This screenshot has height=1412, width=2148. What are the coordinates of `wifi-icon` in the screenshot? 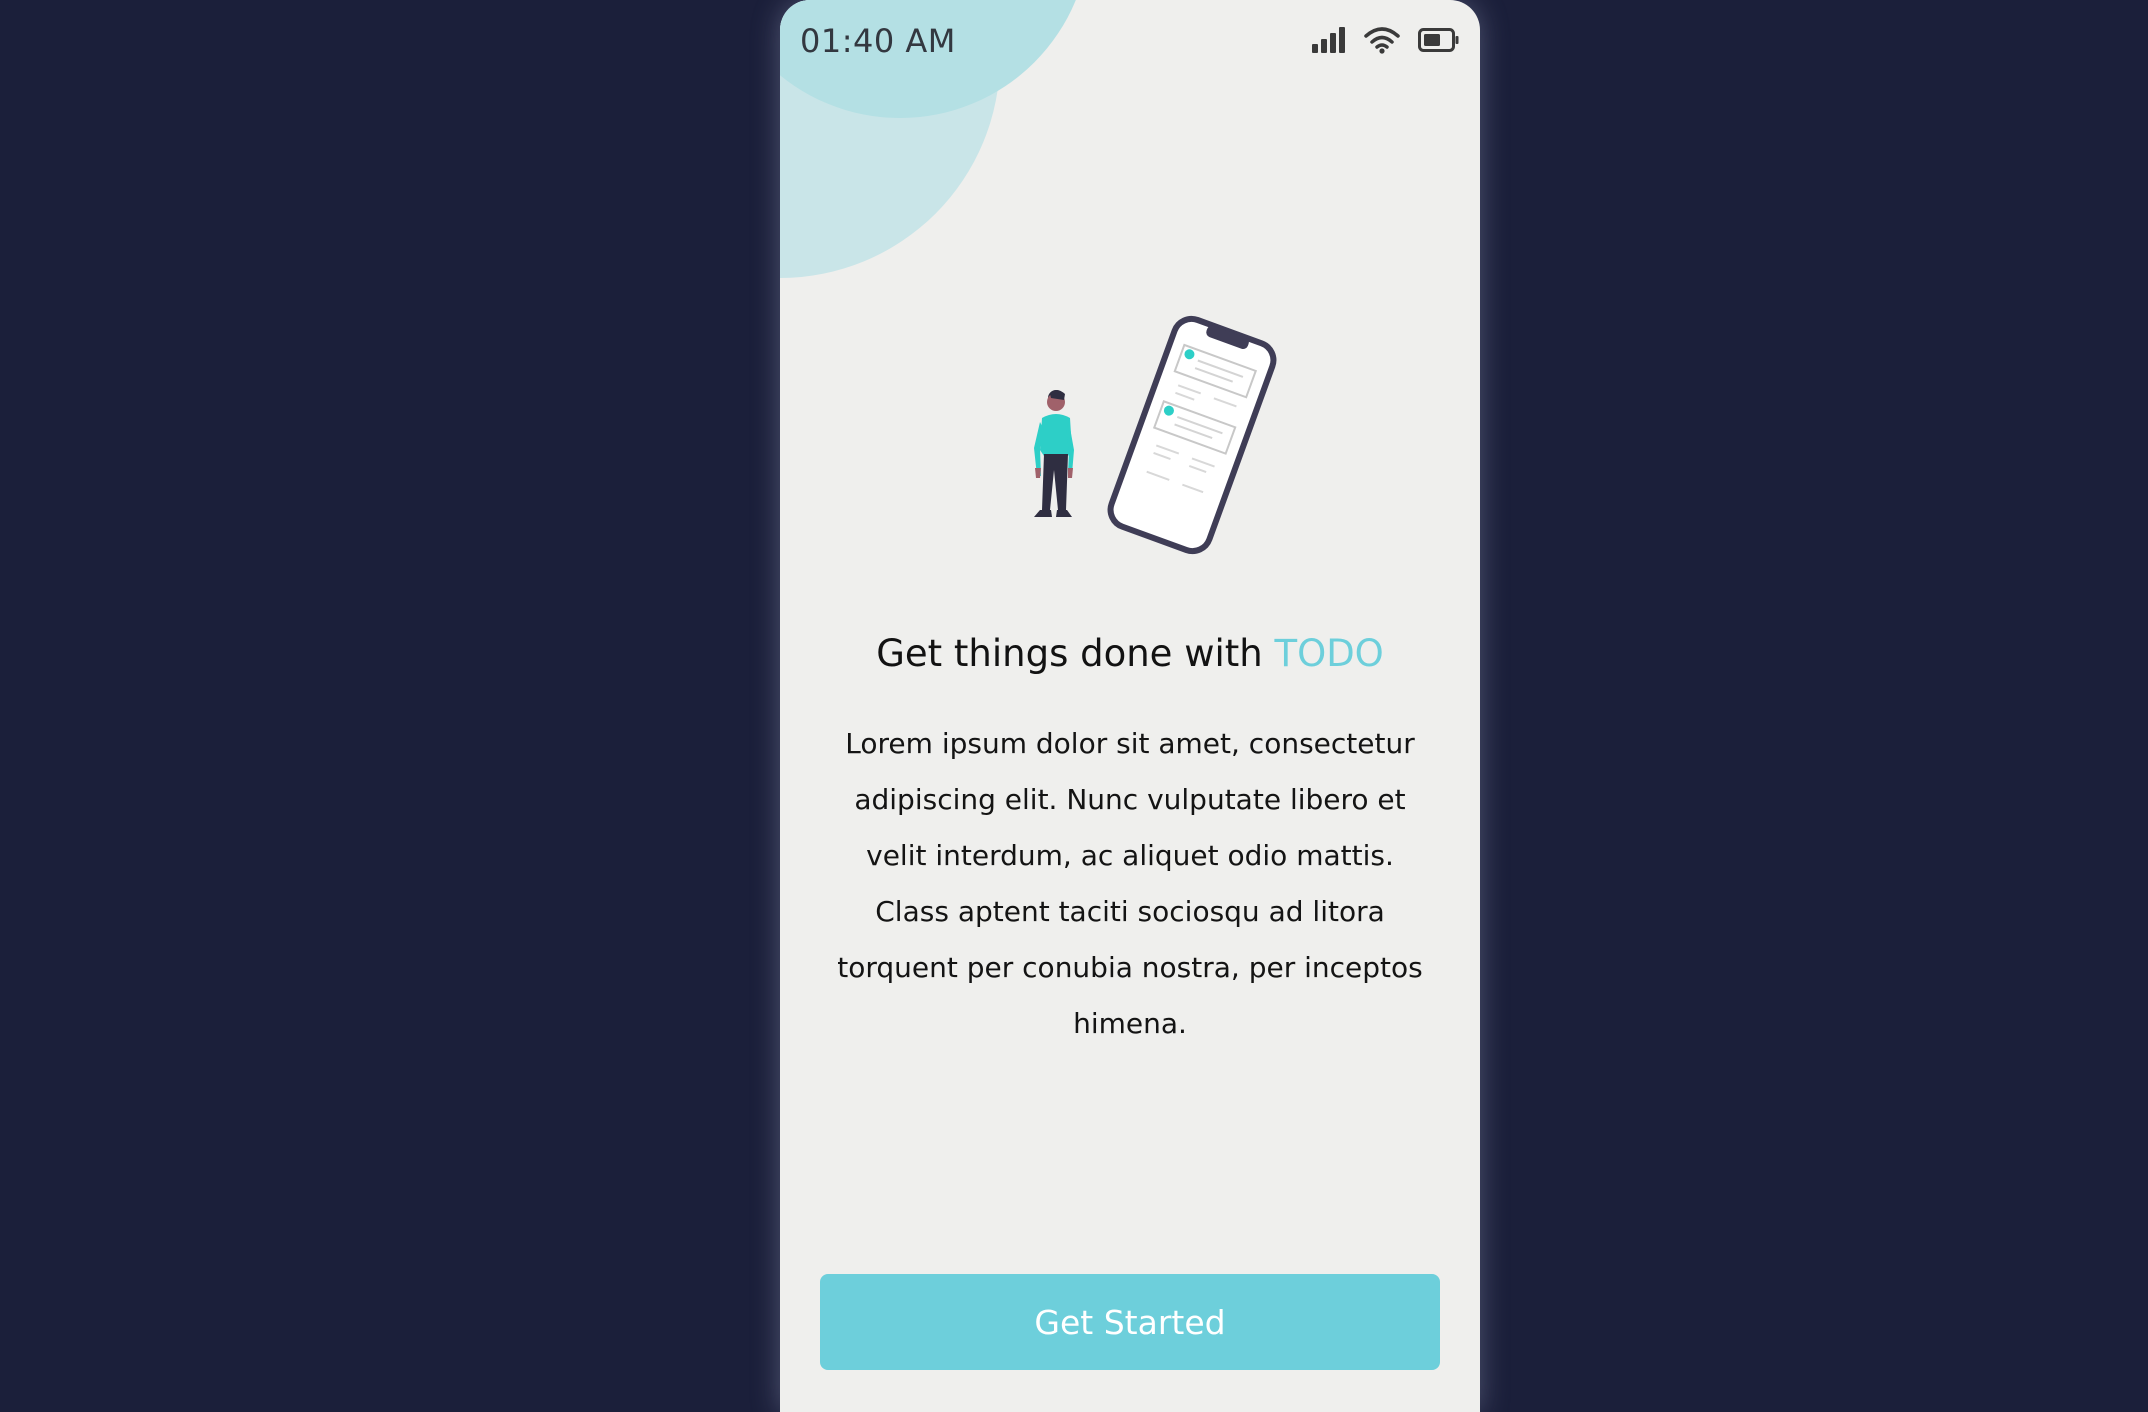 It's located at (1382, 40).